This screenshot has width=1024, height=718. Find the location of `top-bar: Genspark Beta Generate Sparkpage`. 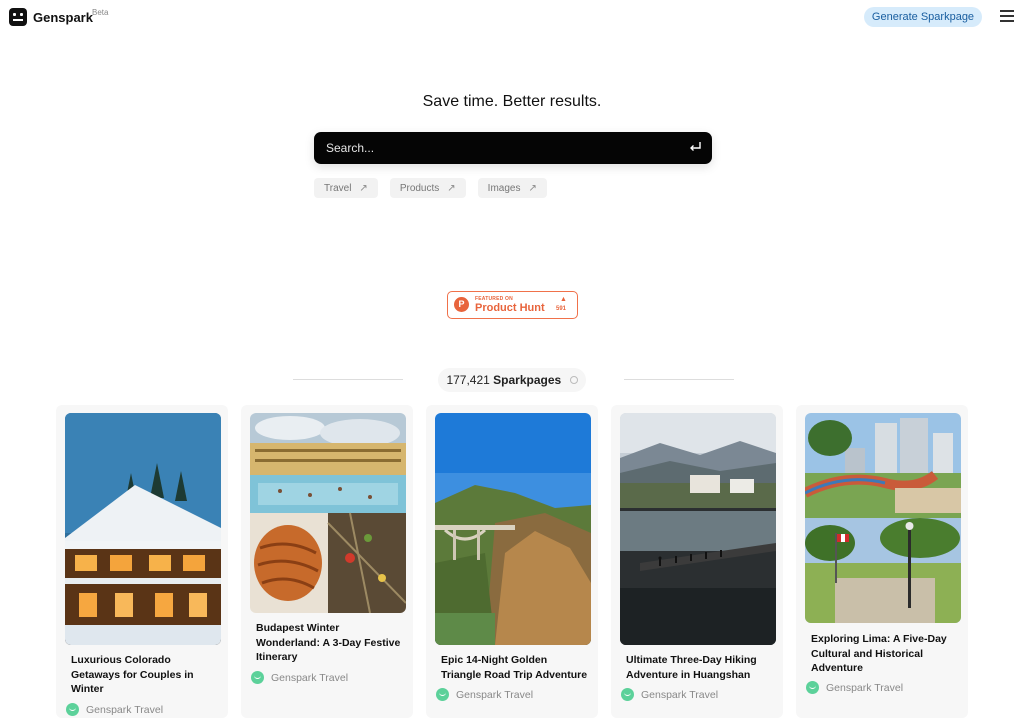

top-bar: Genspark Beta Generate Sparkpage is located at coordinates (512, 18).